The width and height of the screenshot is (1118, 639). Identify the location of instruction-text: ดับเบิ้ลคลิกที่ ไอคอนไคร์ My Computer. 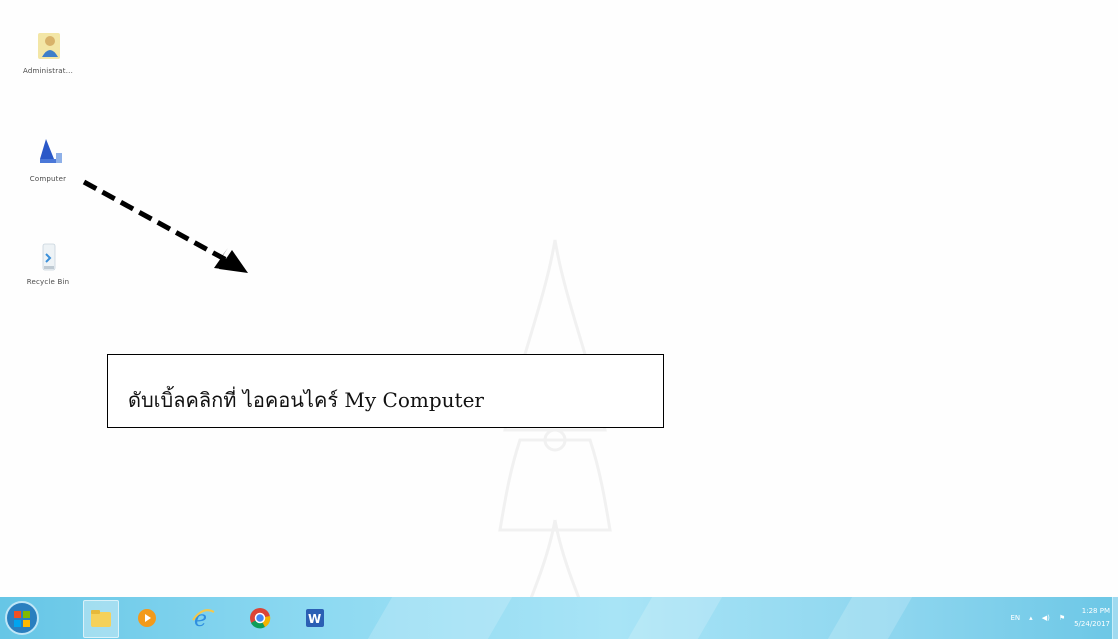
(306, 400).